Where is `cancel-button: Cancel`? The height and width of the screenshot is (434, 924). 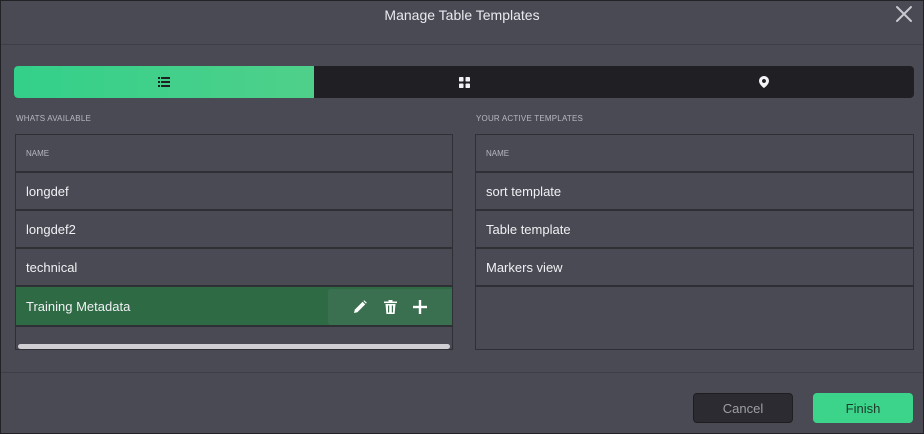
cancel-button: Cancel is located at coordinates (743, 408).